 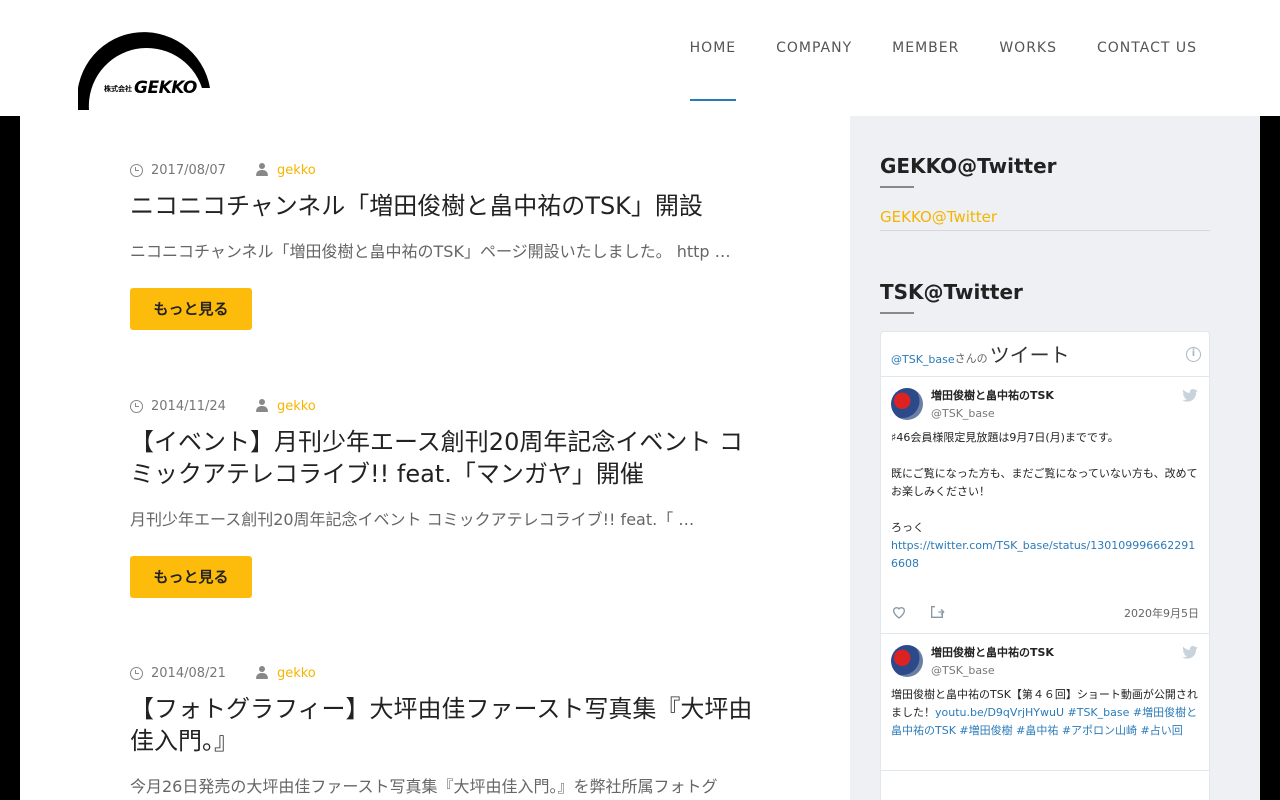 What do you see at coordinates (1028, 70) in the screenshot?
I see `nav-works: WORKS` at bounding box center [1028, 70].